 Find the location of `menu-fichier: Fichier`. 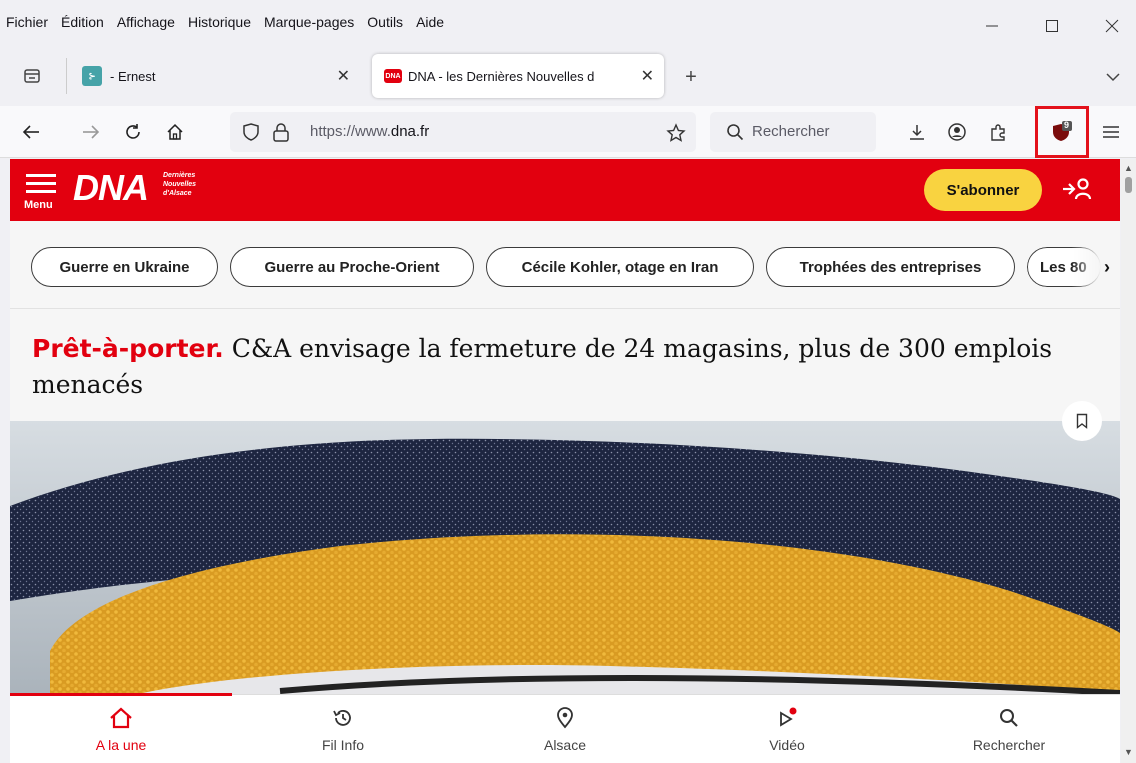

menu-fichier: Fichier is located at coordinates (27, 22).